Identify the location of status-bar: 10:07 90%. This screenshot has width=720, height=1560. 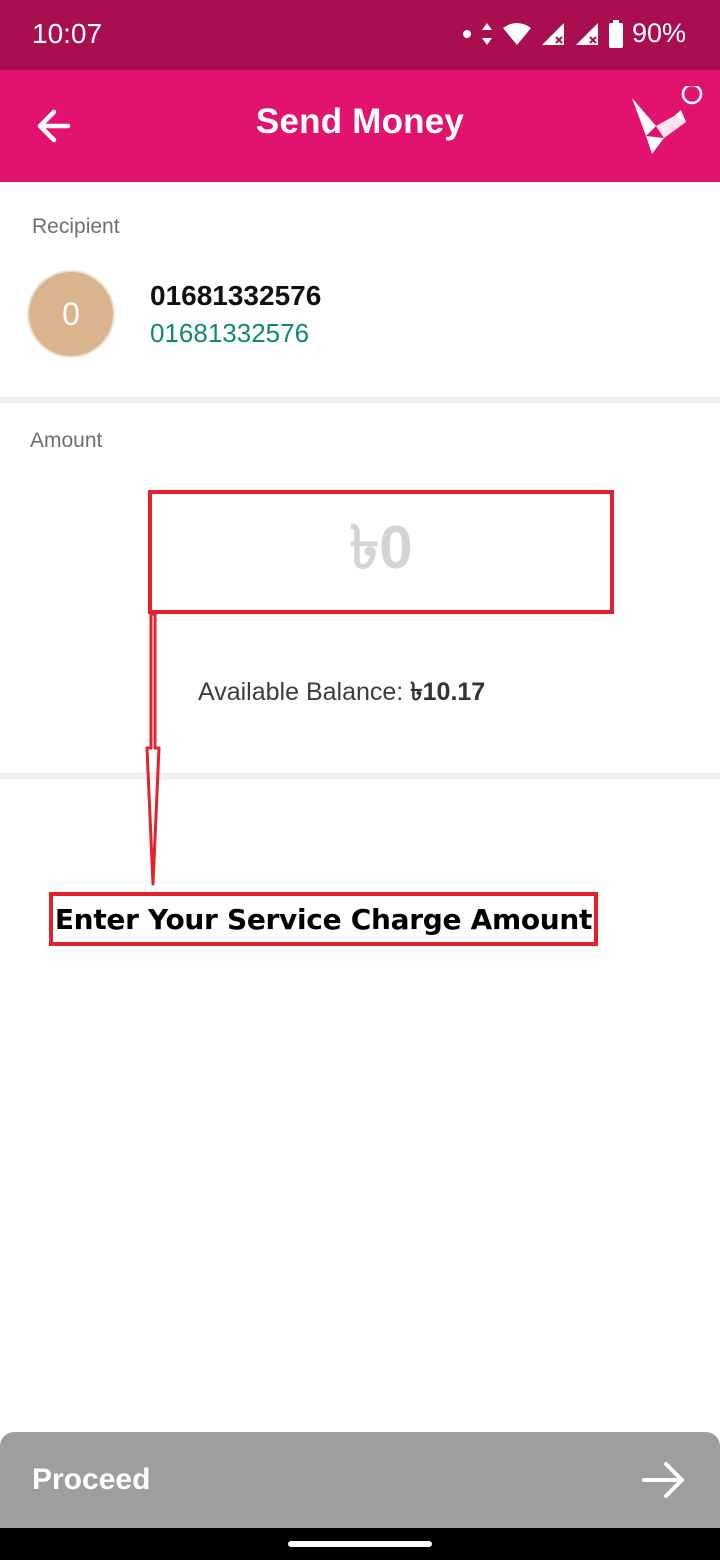
(360, 35).